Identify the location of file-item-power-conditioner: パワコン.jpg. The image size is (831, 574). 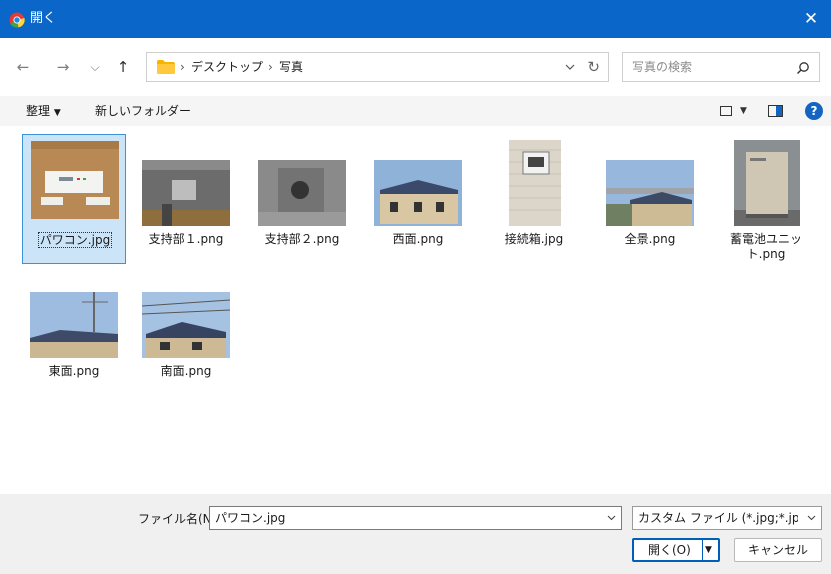
(74, 199).